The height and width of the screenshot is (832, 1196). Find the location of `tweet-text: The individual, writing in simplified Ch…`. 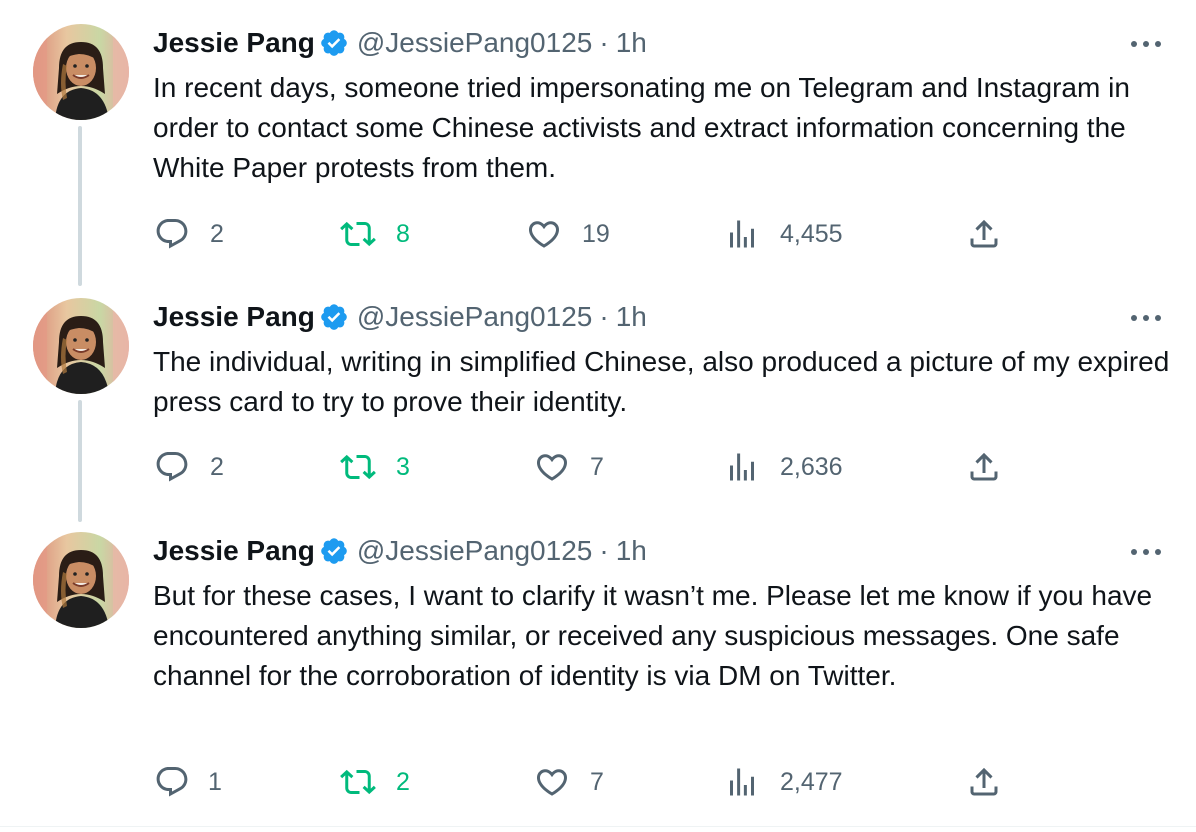

tweet-text: The individual, writing in simplified Ch… is located at coordinates (661, 381).